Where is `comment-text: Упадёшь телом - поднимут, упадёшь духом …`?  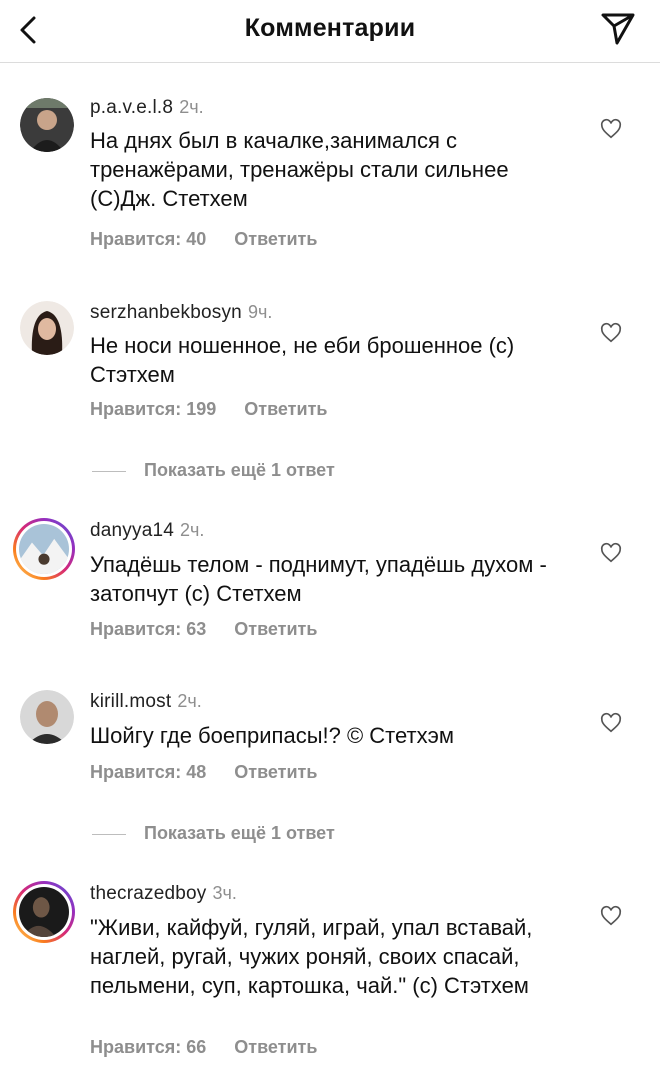 comment-text: Упадёшь телом - поднимут, упадёшь духом … is located at coordinates (318, 579).